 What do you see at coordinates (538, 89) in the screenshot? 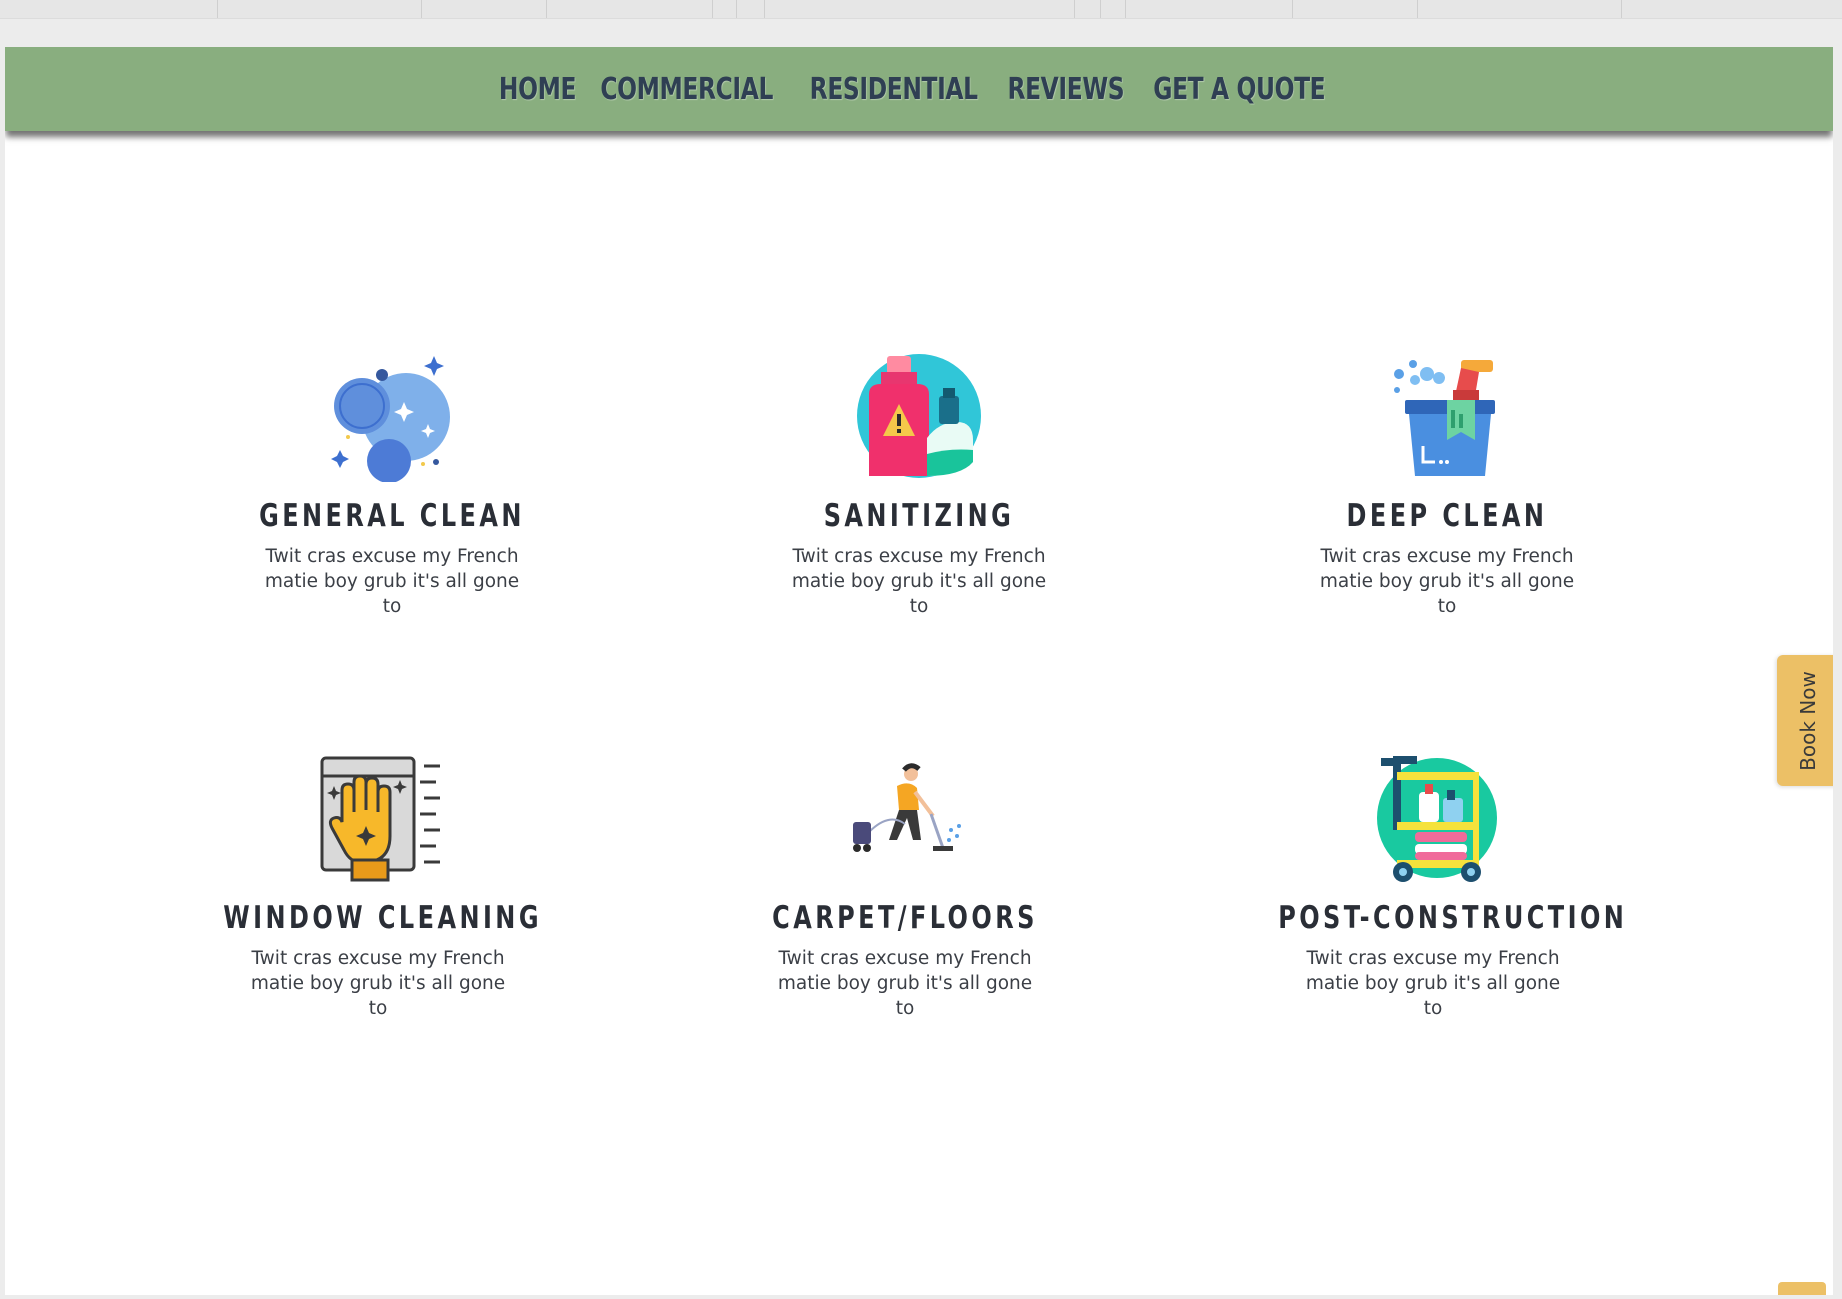
I see `nav-home: HOME` at bounding box center [538, 89].